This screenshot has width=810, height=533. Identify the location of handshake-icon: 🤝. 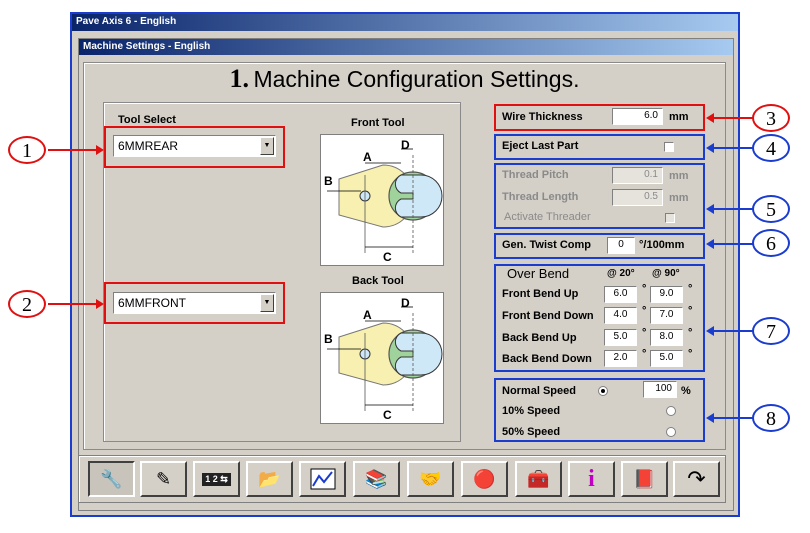
(430, 478).